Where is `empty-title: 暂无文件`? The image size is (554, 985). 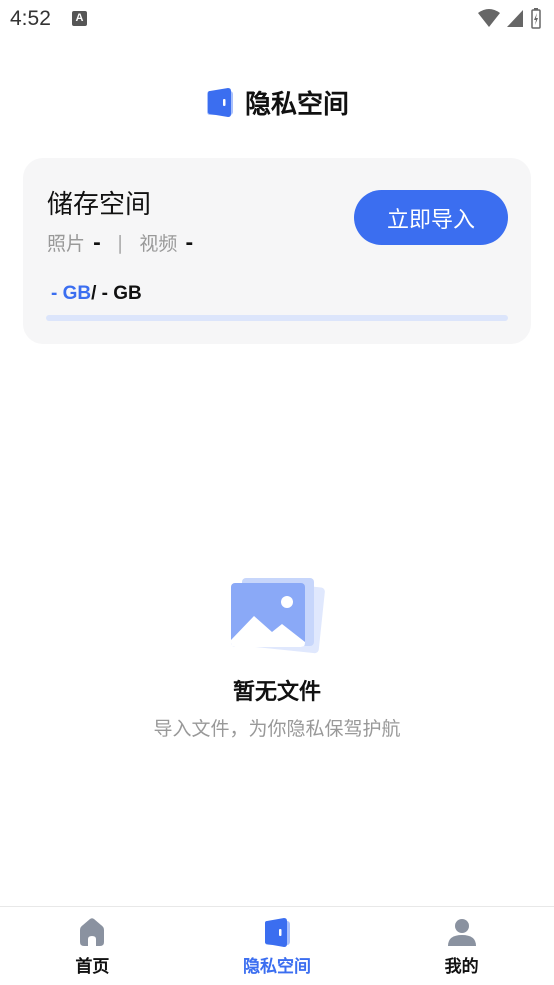 empty-title: 暂无文件 is located at coordinates (276, 692).